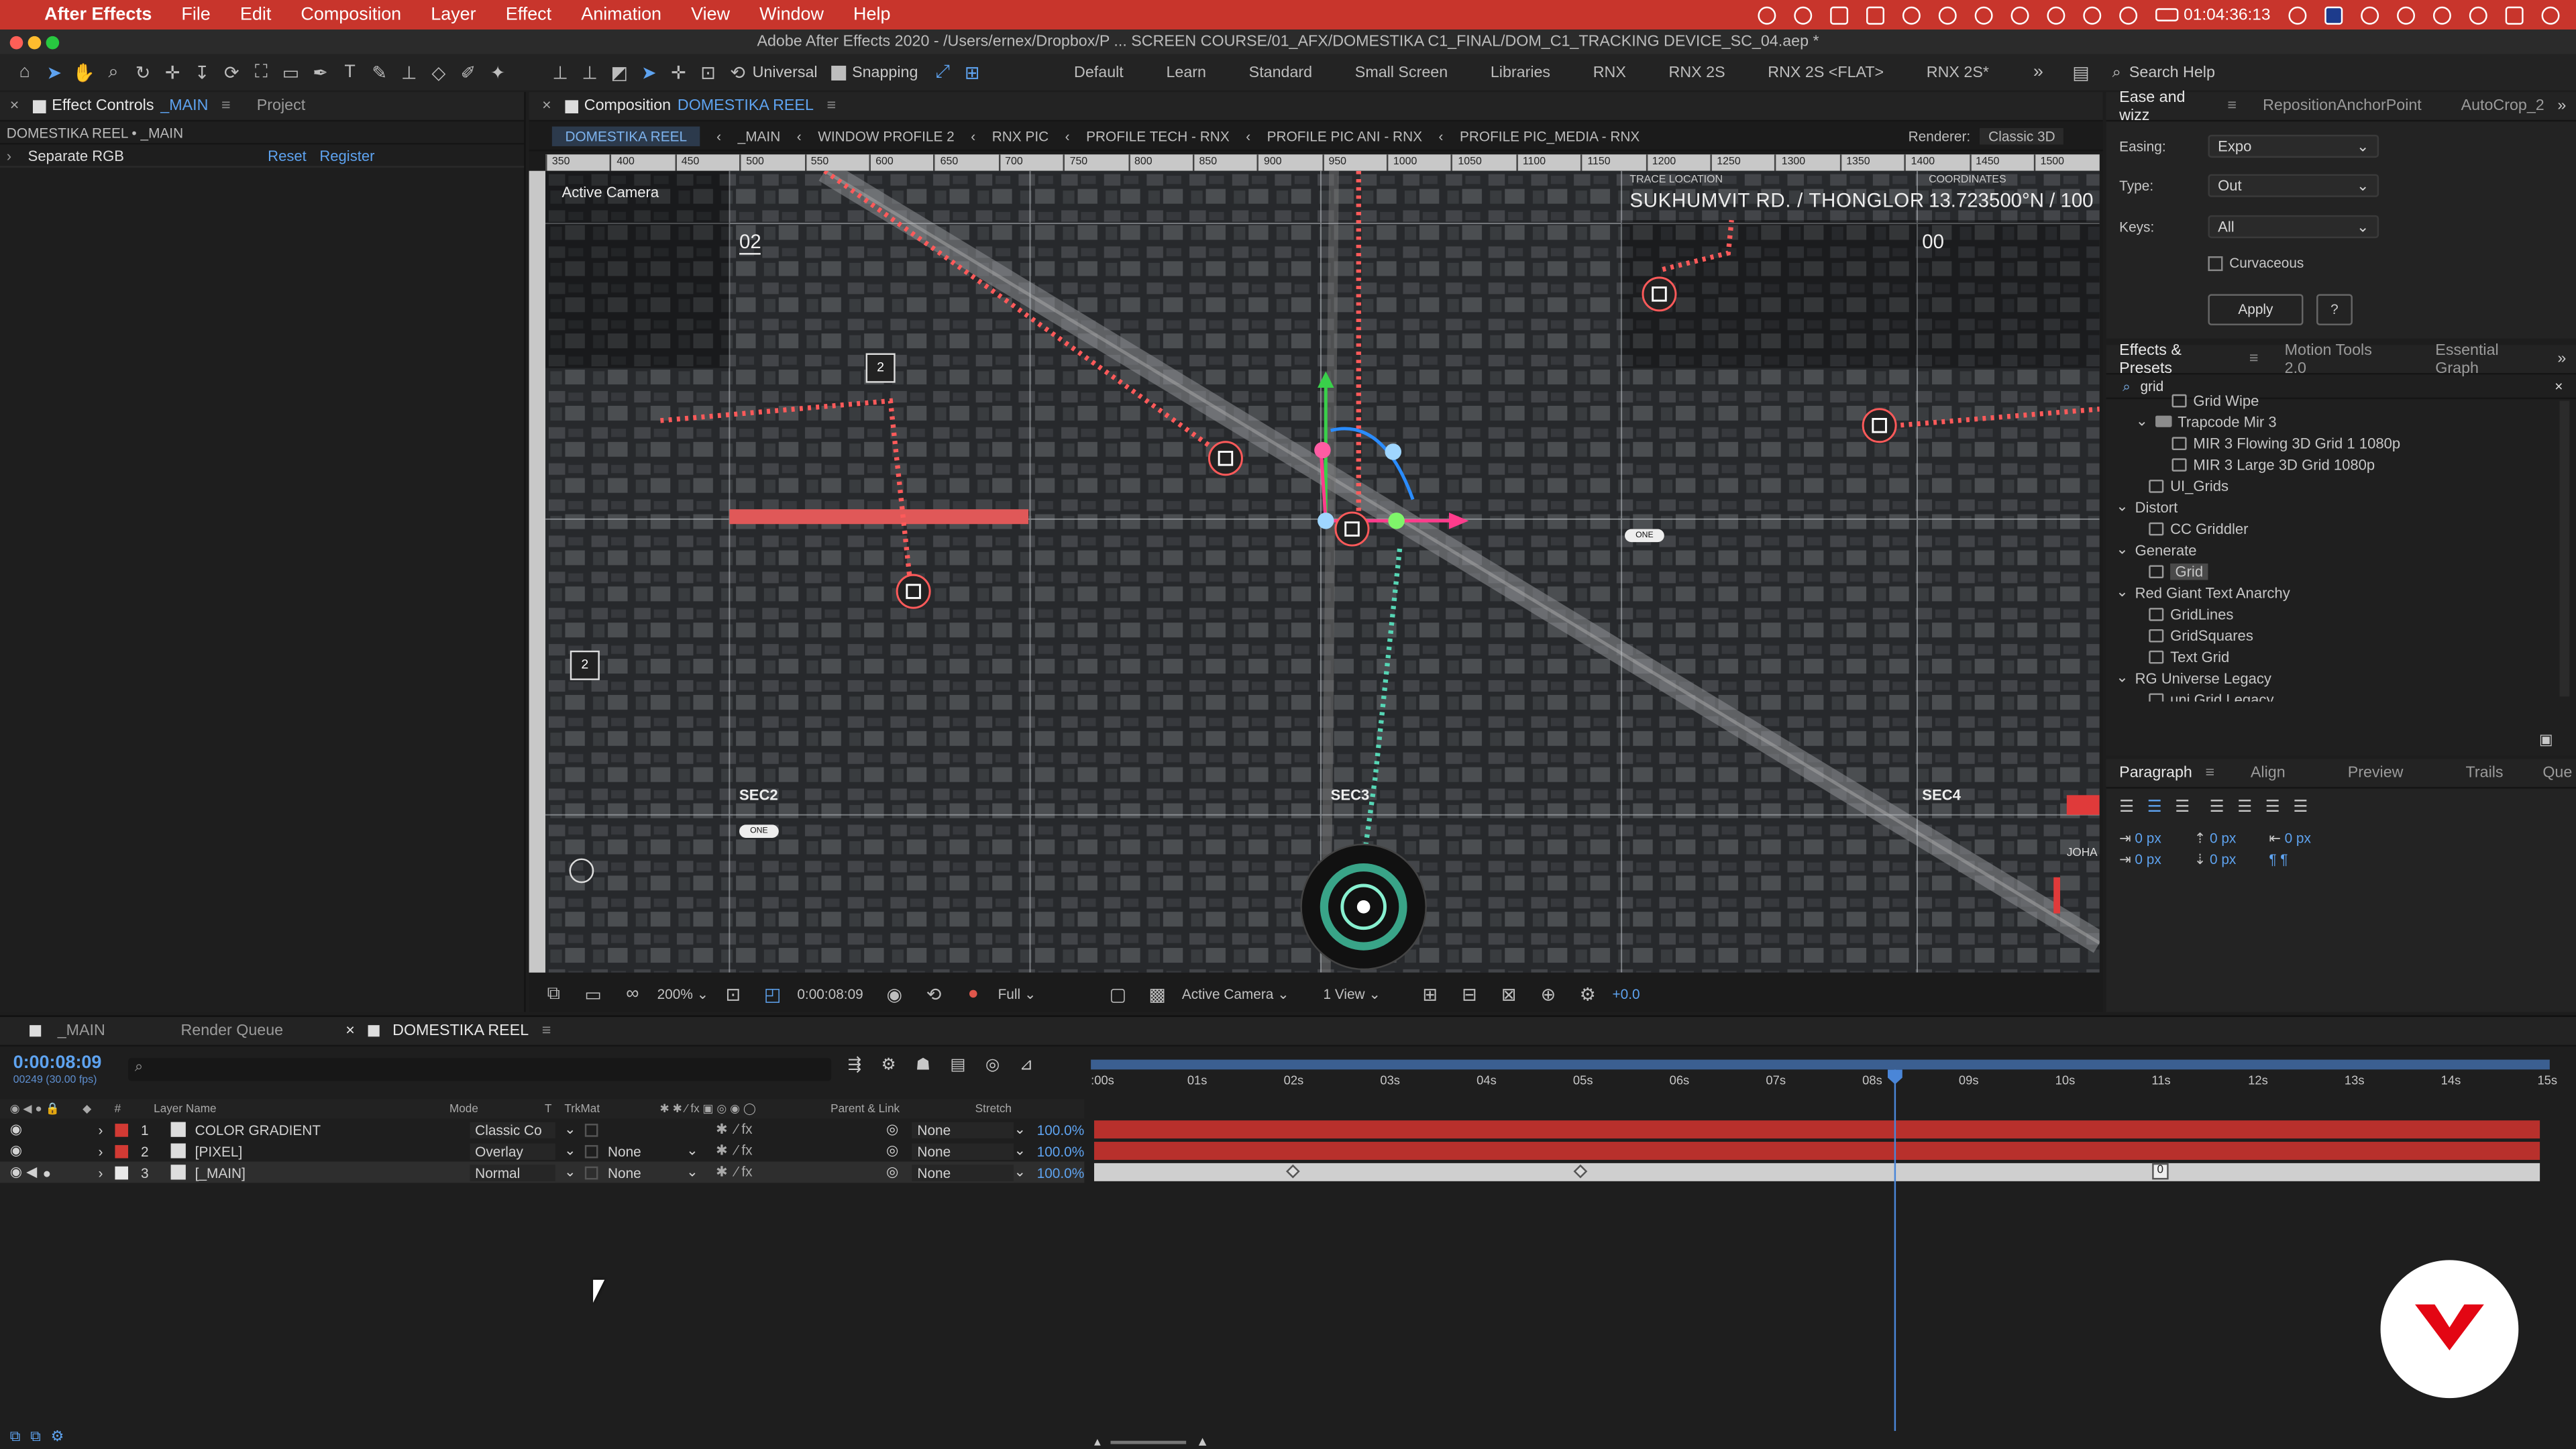 Image resolution: width=2576 pixels, height=1449 pixels. I want to click on effects-item: uni.Grid Legacy, so click(2341, 695).